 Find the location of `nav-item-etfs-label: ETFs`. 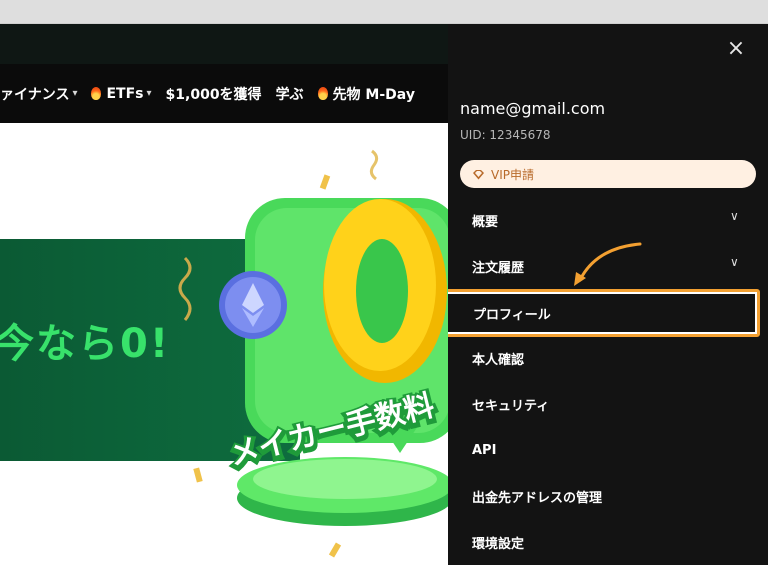

nav-item-etfs-label: ETFs is located at coordinates (125, 93).